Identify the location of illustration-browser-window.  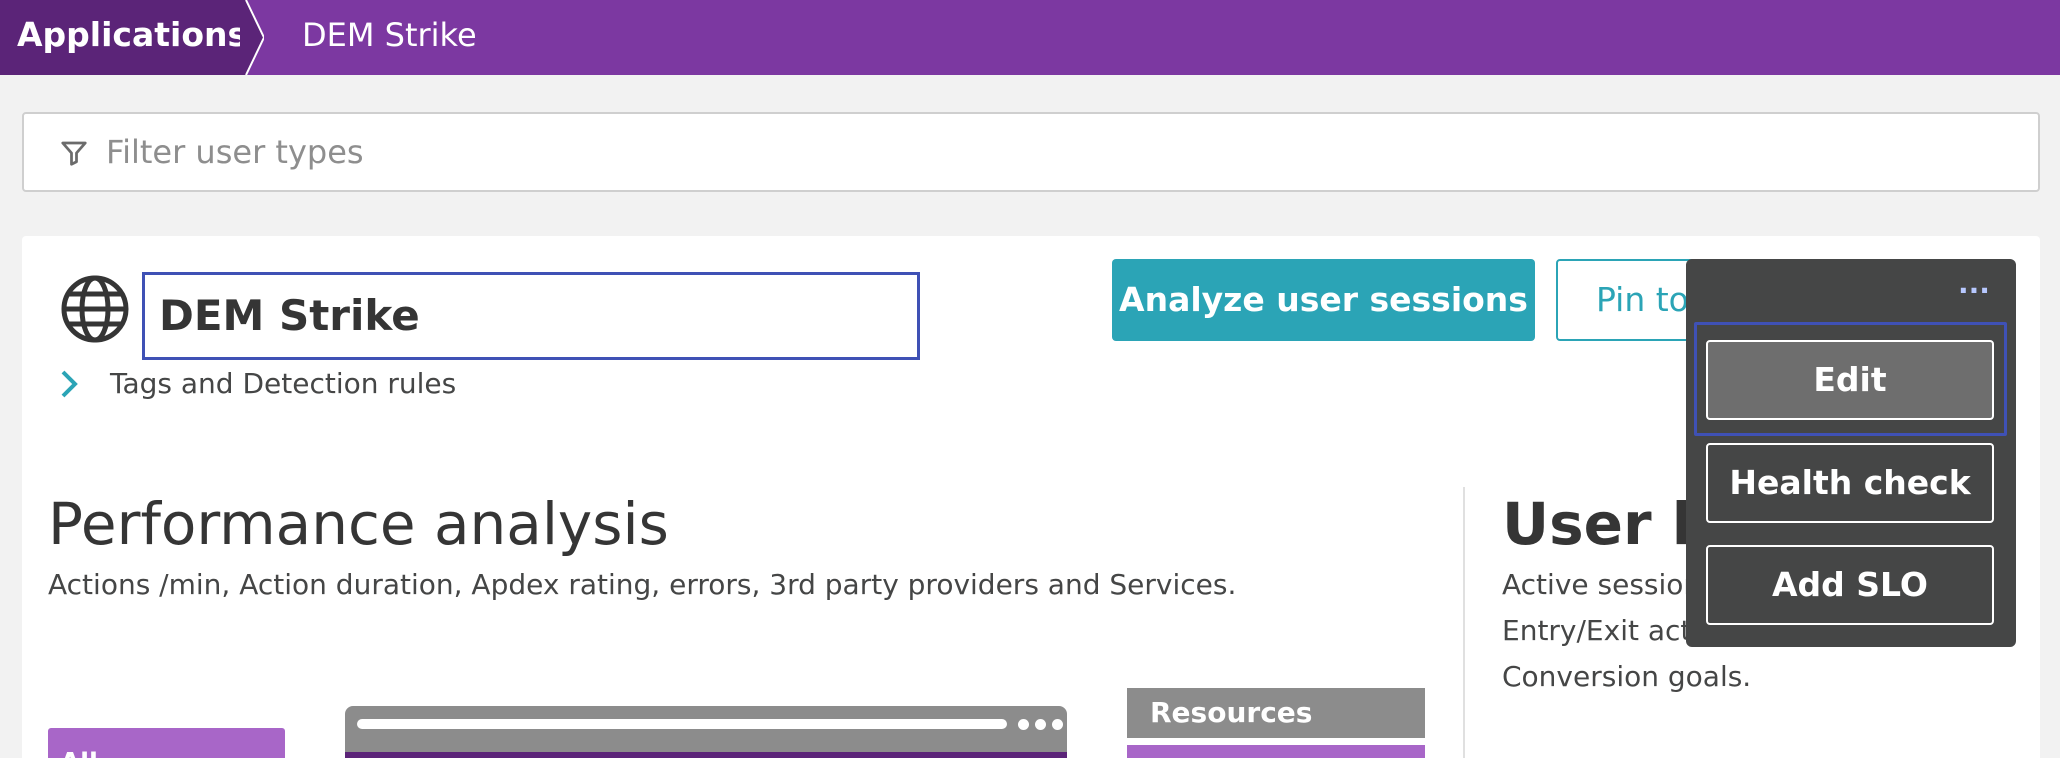
(706, 732).